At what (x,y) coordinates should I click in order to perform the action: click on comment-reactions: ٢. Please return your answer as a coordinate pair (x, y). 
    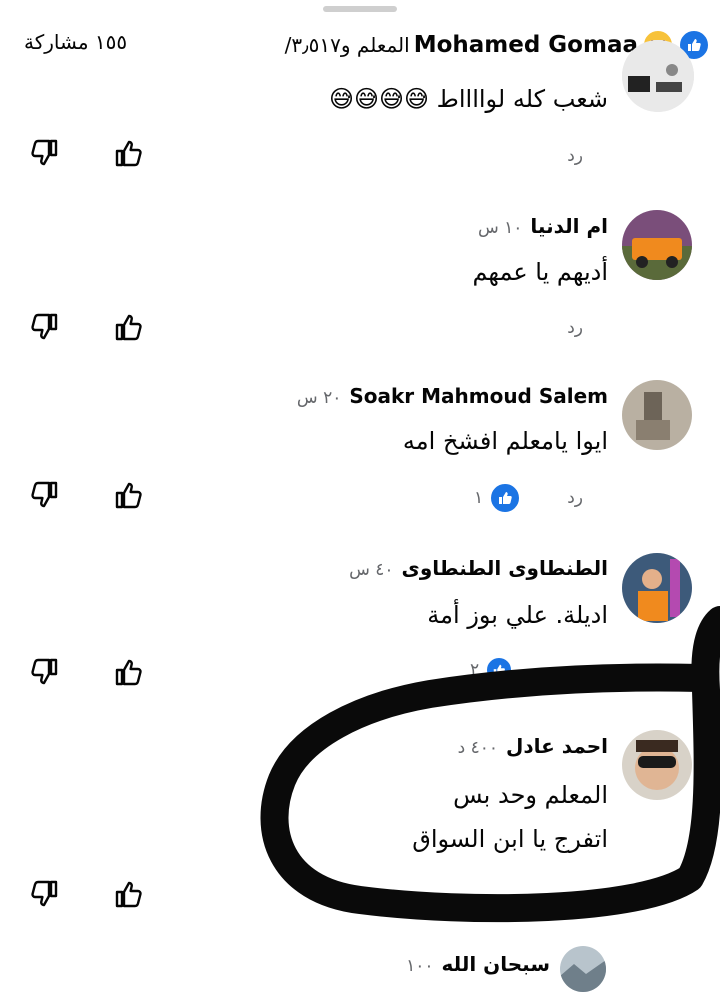
    Looking at the image, I should click on (492, 670).